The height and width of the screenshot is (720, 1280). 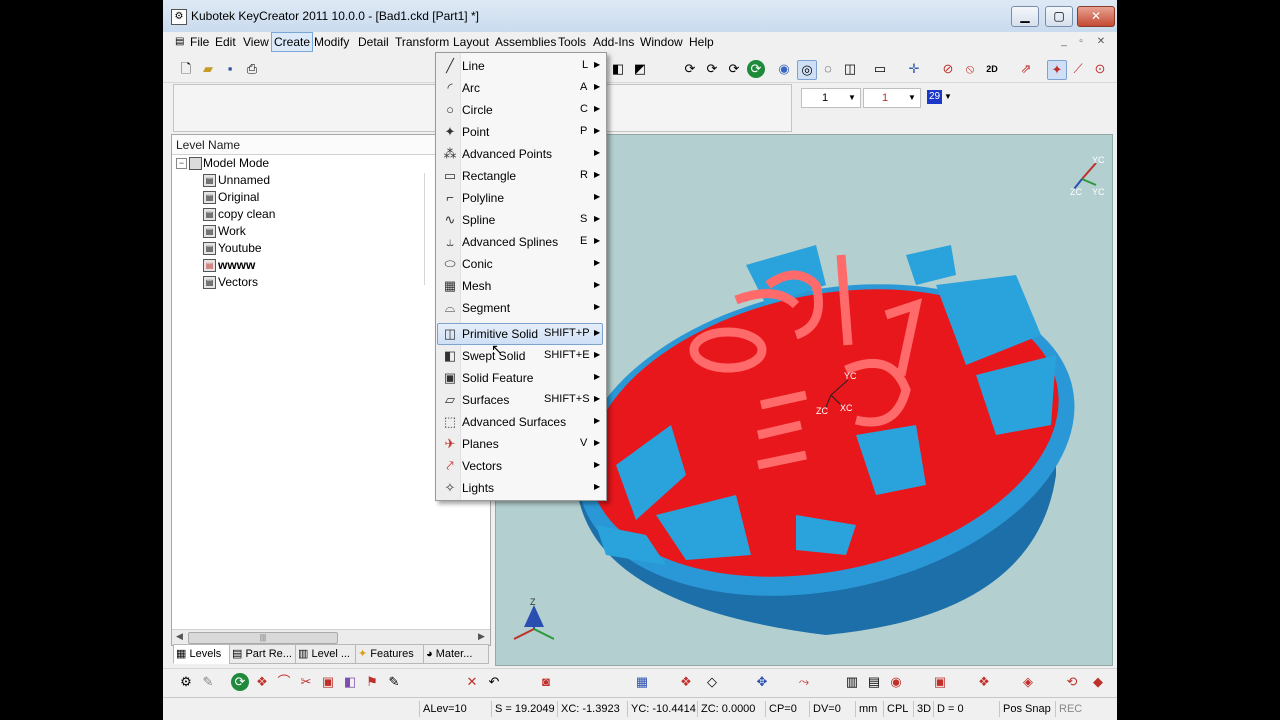 I want to click on status-units: mm, so click(x=868, y=709).